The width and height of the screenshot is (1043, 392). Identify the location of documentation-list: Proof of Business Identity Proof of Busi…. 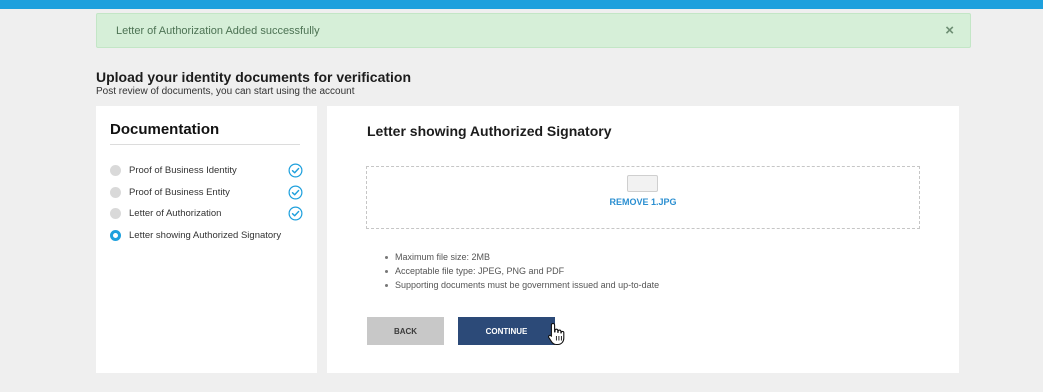
(206, 203).